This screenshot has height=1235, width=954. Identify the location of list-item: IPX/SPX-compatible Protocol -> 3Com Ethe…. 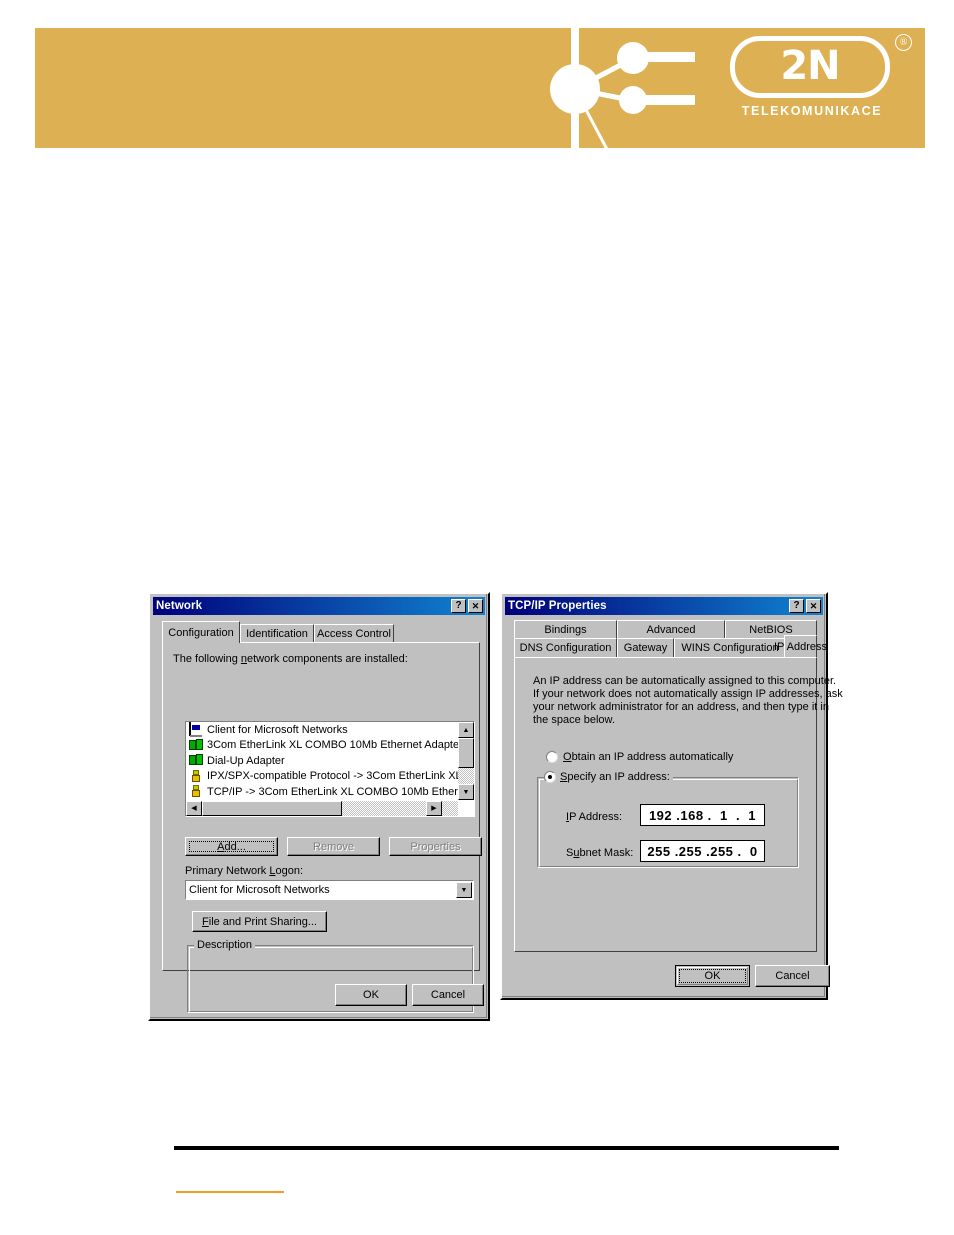
(330, 777).